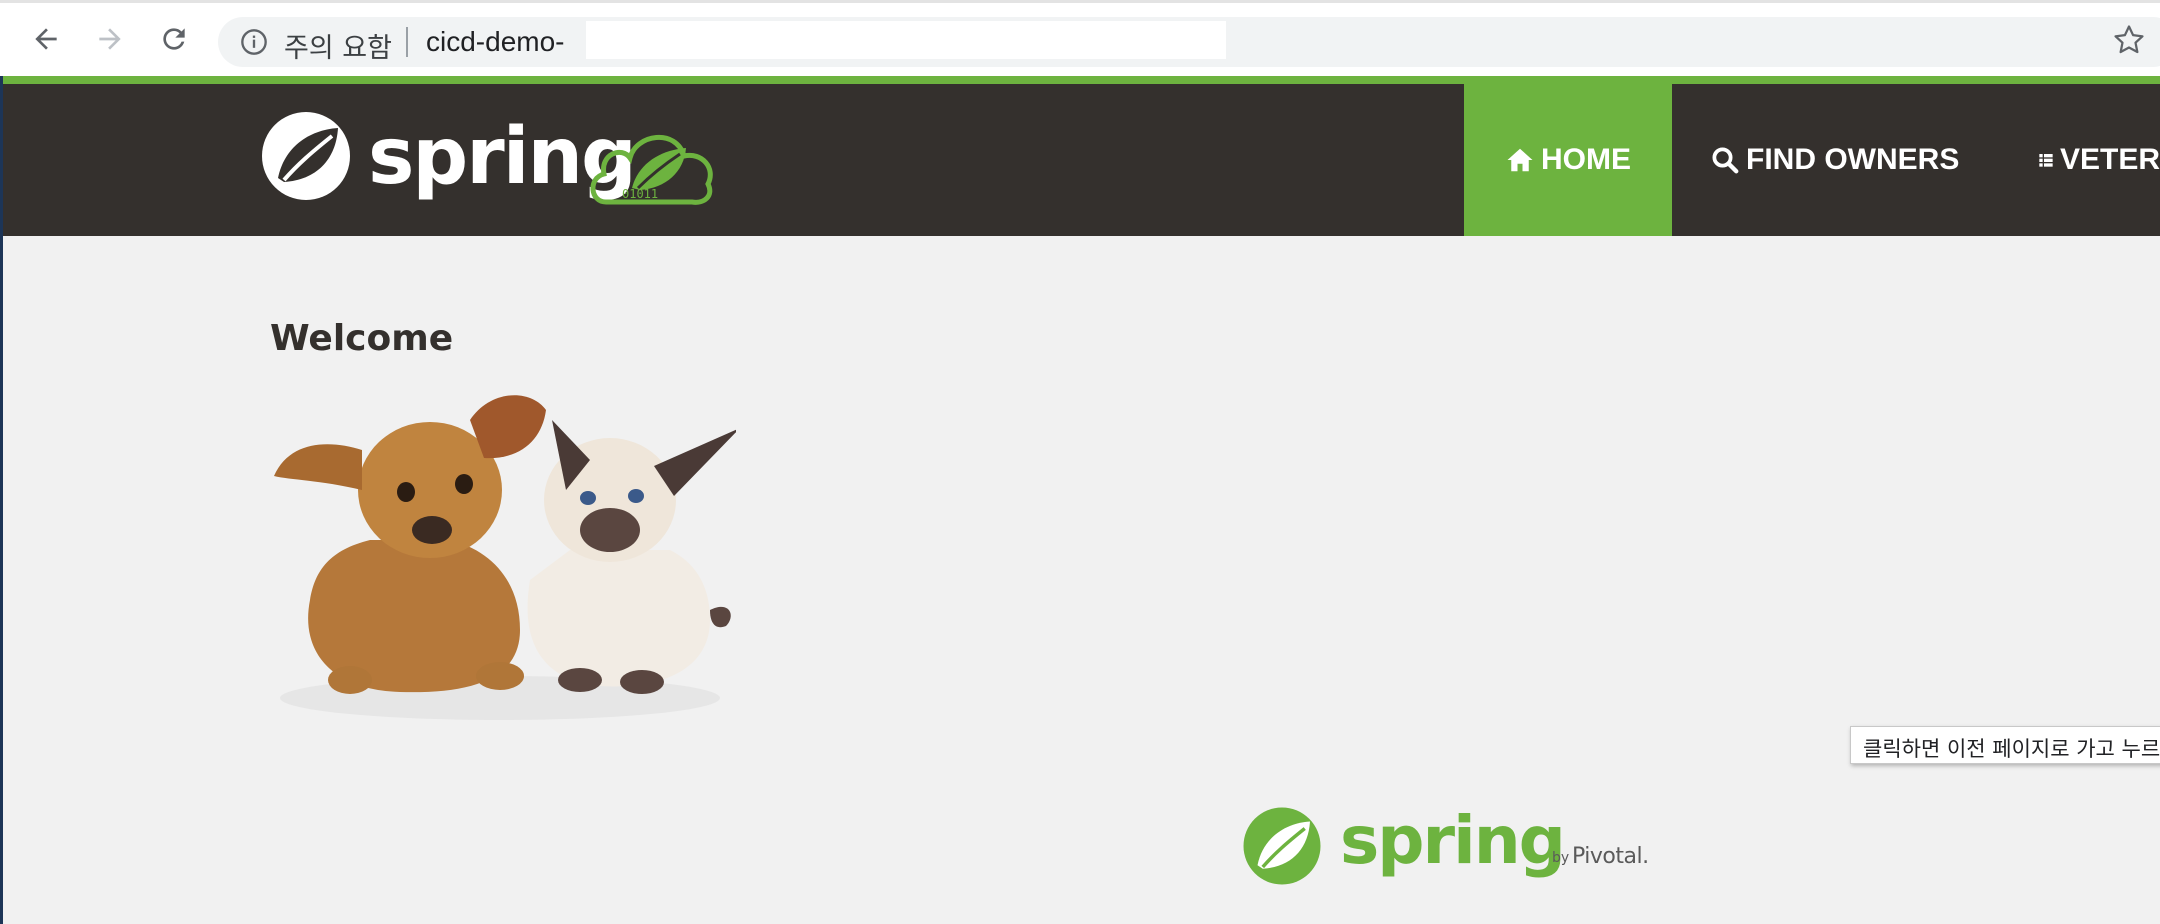  What do you see at coordinates (1, 500) in the screenshot?
I see `window-left-edge` at bounding box center [1, 500].